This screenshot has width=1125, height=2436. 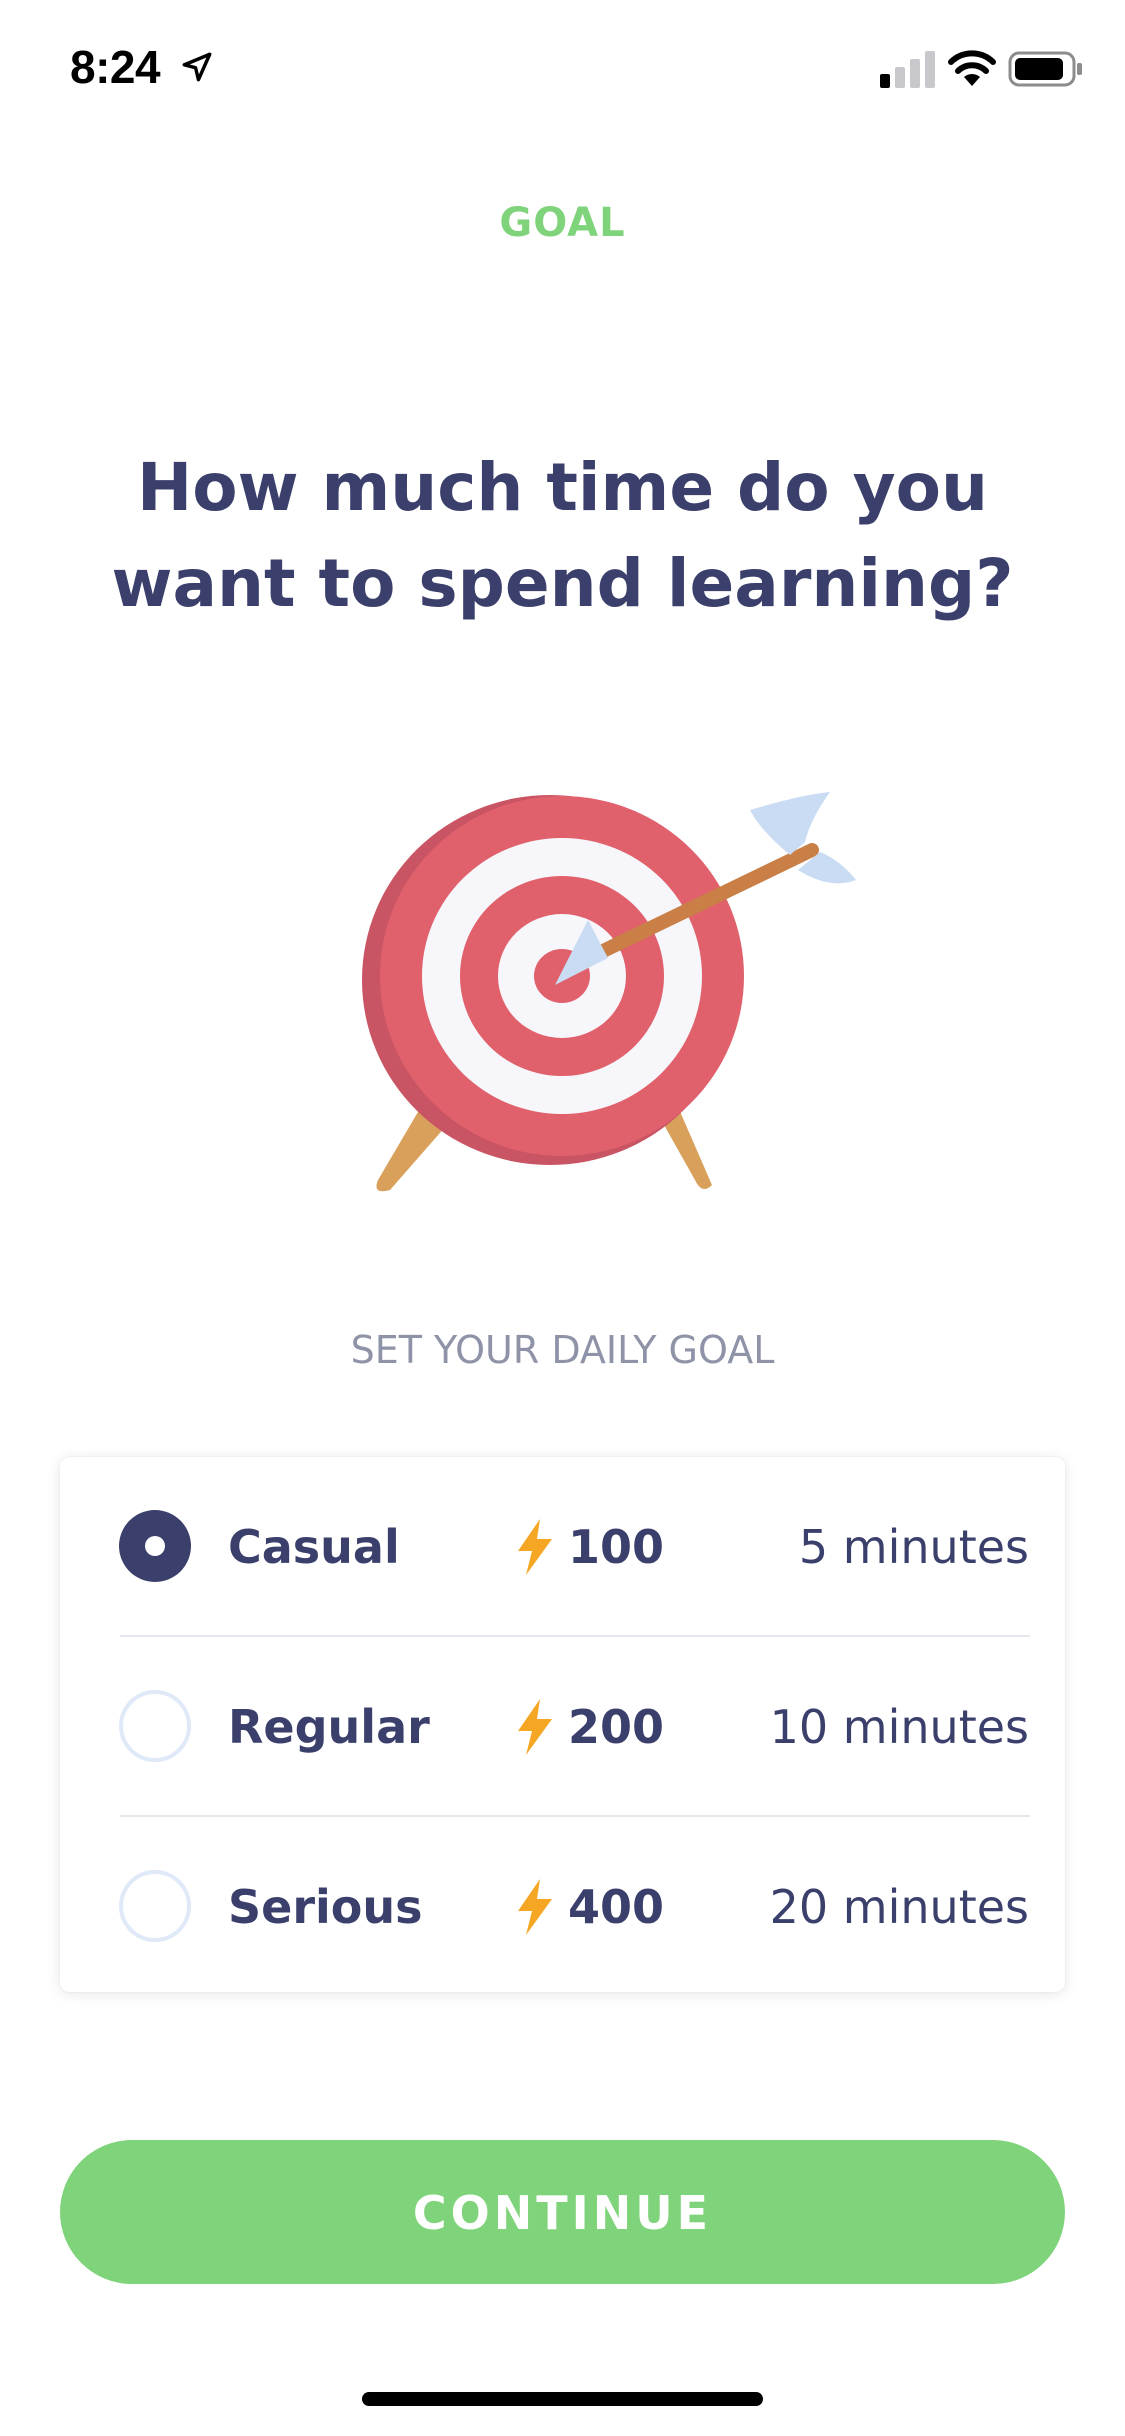 What do you see at coordinates (562, 1350) in the screenshot?
I see `daily-goal-section-label: SET YOUR DAILY GOAL` at bounding box center [562, 1350].